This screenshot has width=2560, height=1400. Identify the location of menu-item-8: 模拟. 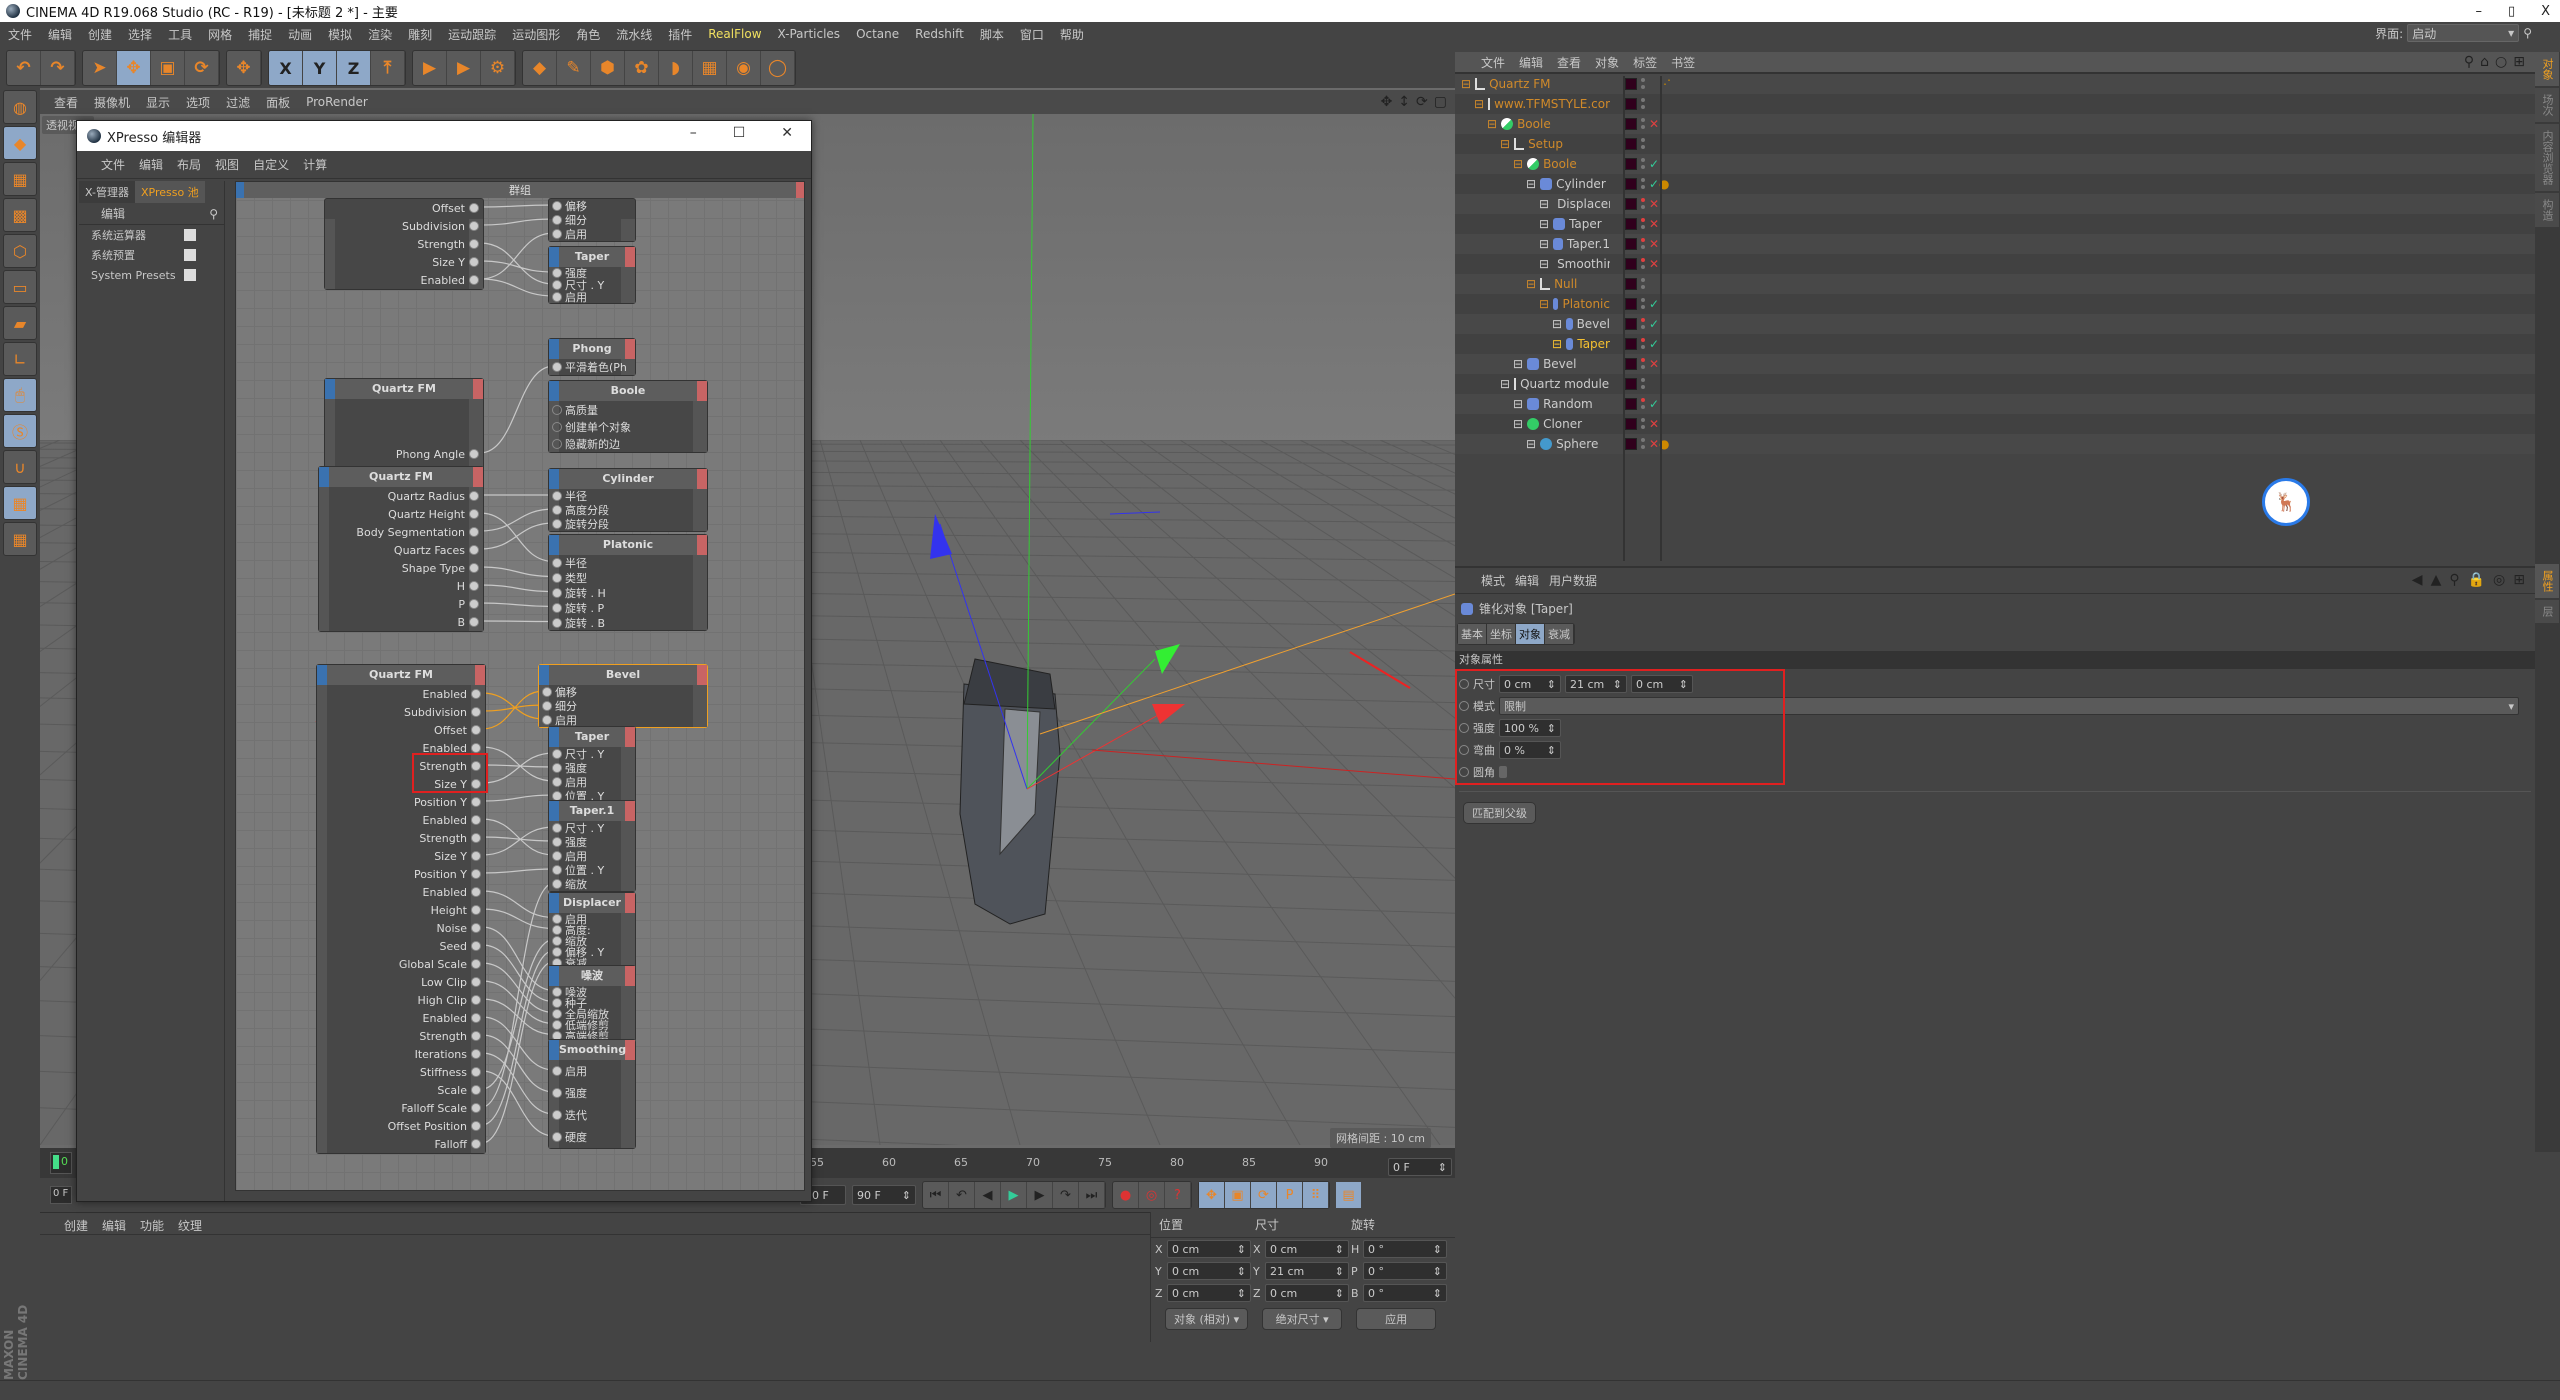
(340, 34).